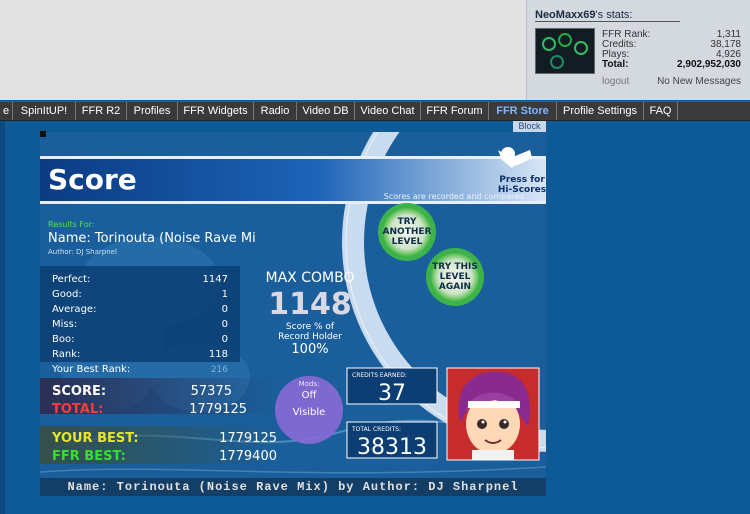 The height and width of the screenshot is (514, 750). What do you see at coordinates (6, 111) in the screenshot?
I see `nav-item-partial: e` at bounding box center [6, 111].